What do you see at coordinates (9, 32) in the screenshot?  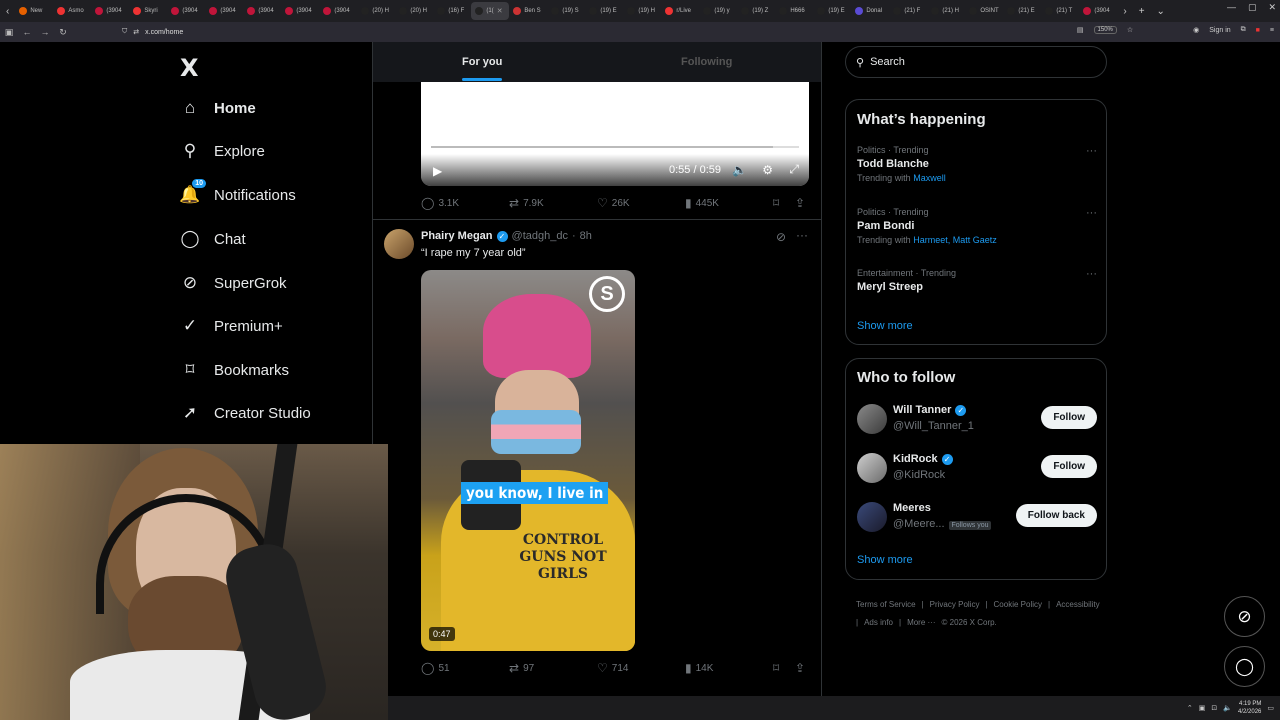 I see `sidebar-toggle-icon: ▣` at bounding box center [9, 32].